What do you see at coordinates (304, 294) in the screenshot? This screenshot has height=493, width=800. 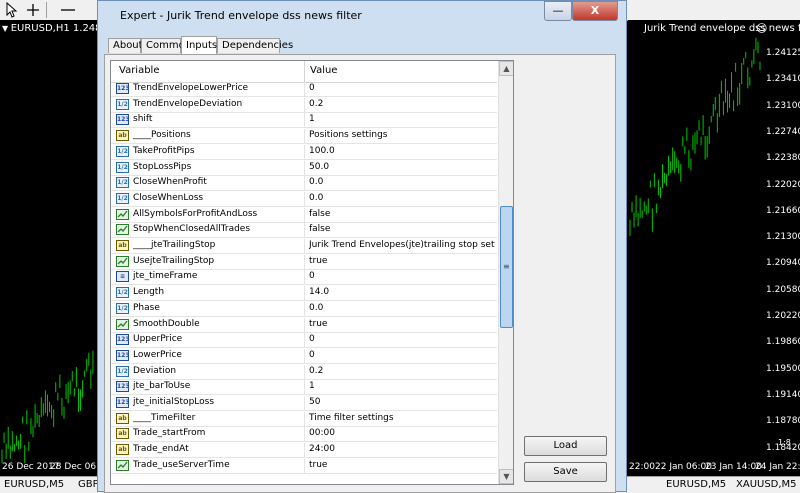 I see `input-row: 1/2 Length 14.0` at bounding box center [304, 294].